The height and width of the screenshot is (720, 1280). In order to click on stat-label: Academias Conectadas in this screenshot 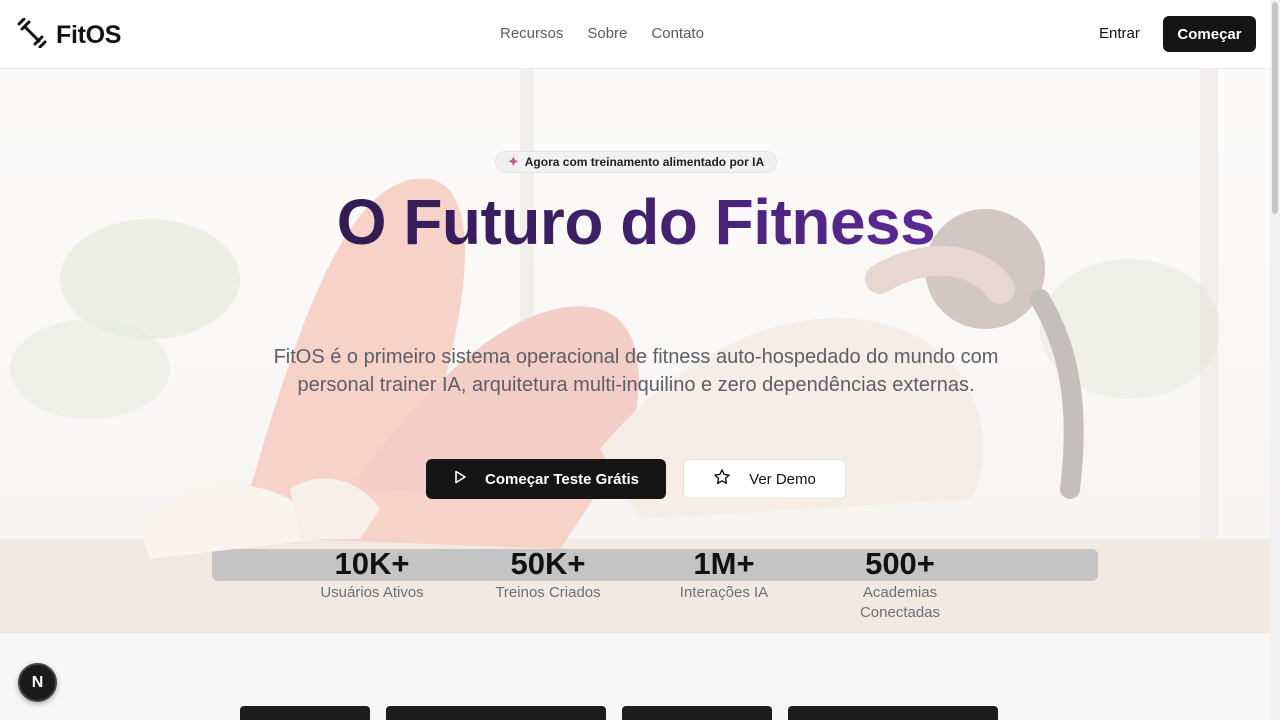, I will do `click(900, 602)`.